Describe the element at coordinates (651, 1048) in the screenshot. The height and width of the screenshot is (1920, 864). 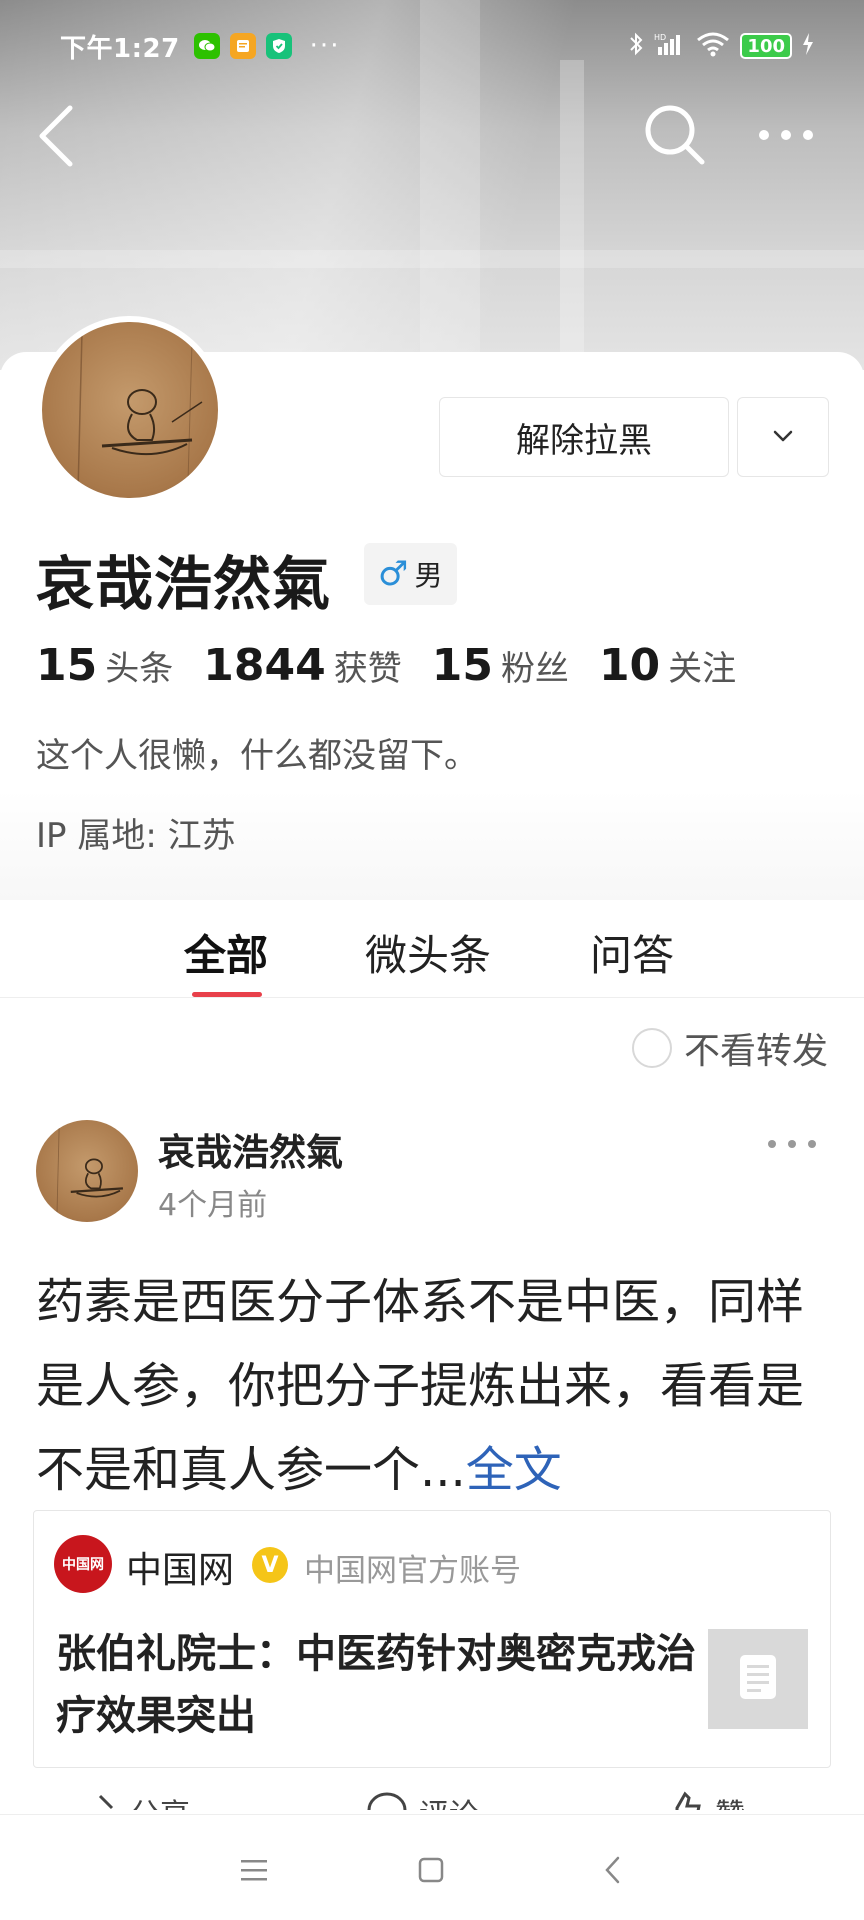
I see `radio-button` at that location.